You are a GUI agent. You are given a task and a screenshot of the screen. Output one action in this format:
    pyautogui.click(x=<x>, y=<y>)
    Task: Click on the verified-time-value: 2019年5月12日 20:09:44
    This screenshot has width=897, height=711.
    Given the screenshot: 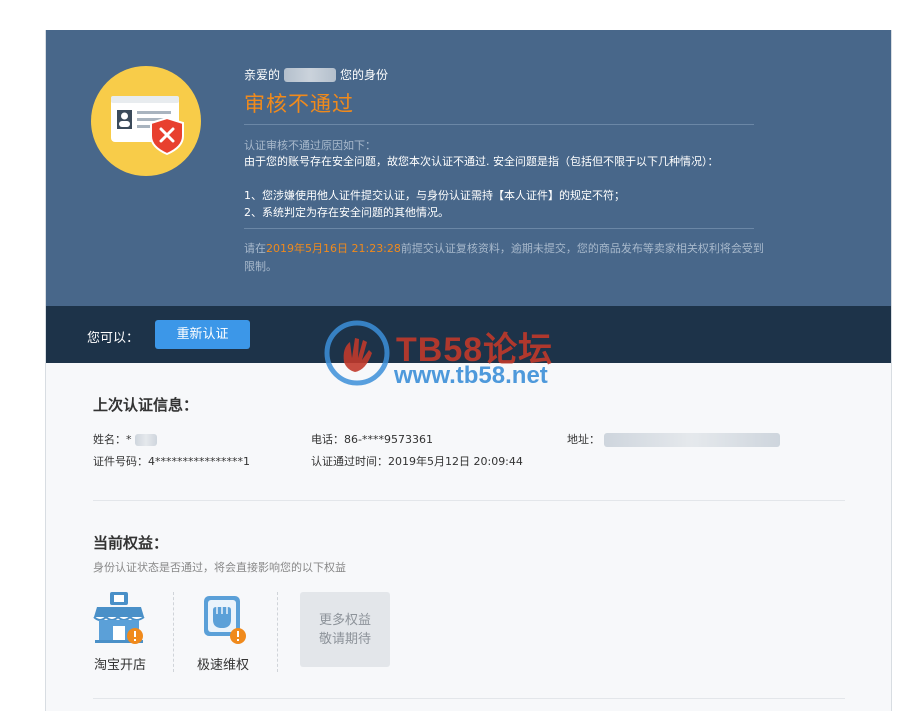 What is the action you would take?
    pyautogui.click(x=455, y=461)
    